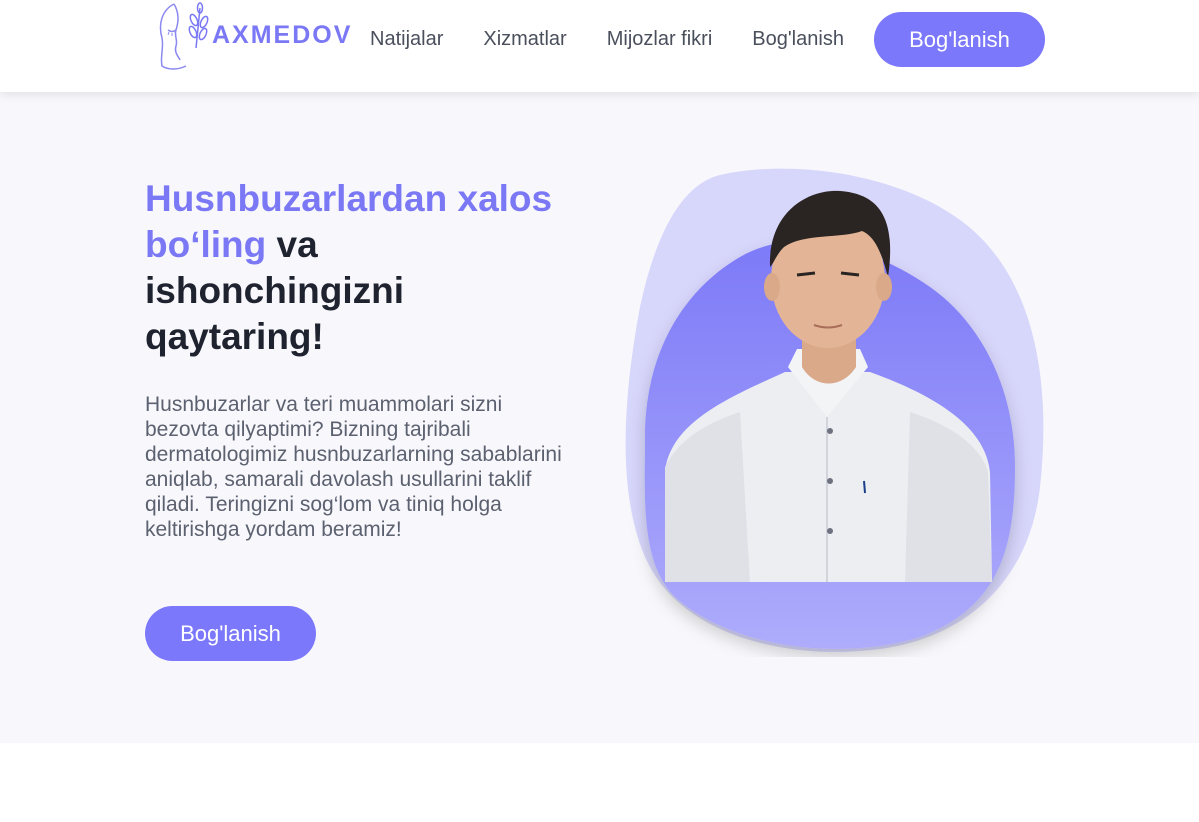  Describe the element at coordinates (184, 36) in the screenshot. I see `face-logo-icon` at that location.